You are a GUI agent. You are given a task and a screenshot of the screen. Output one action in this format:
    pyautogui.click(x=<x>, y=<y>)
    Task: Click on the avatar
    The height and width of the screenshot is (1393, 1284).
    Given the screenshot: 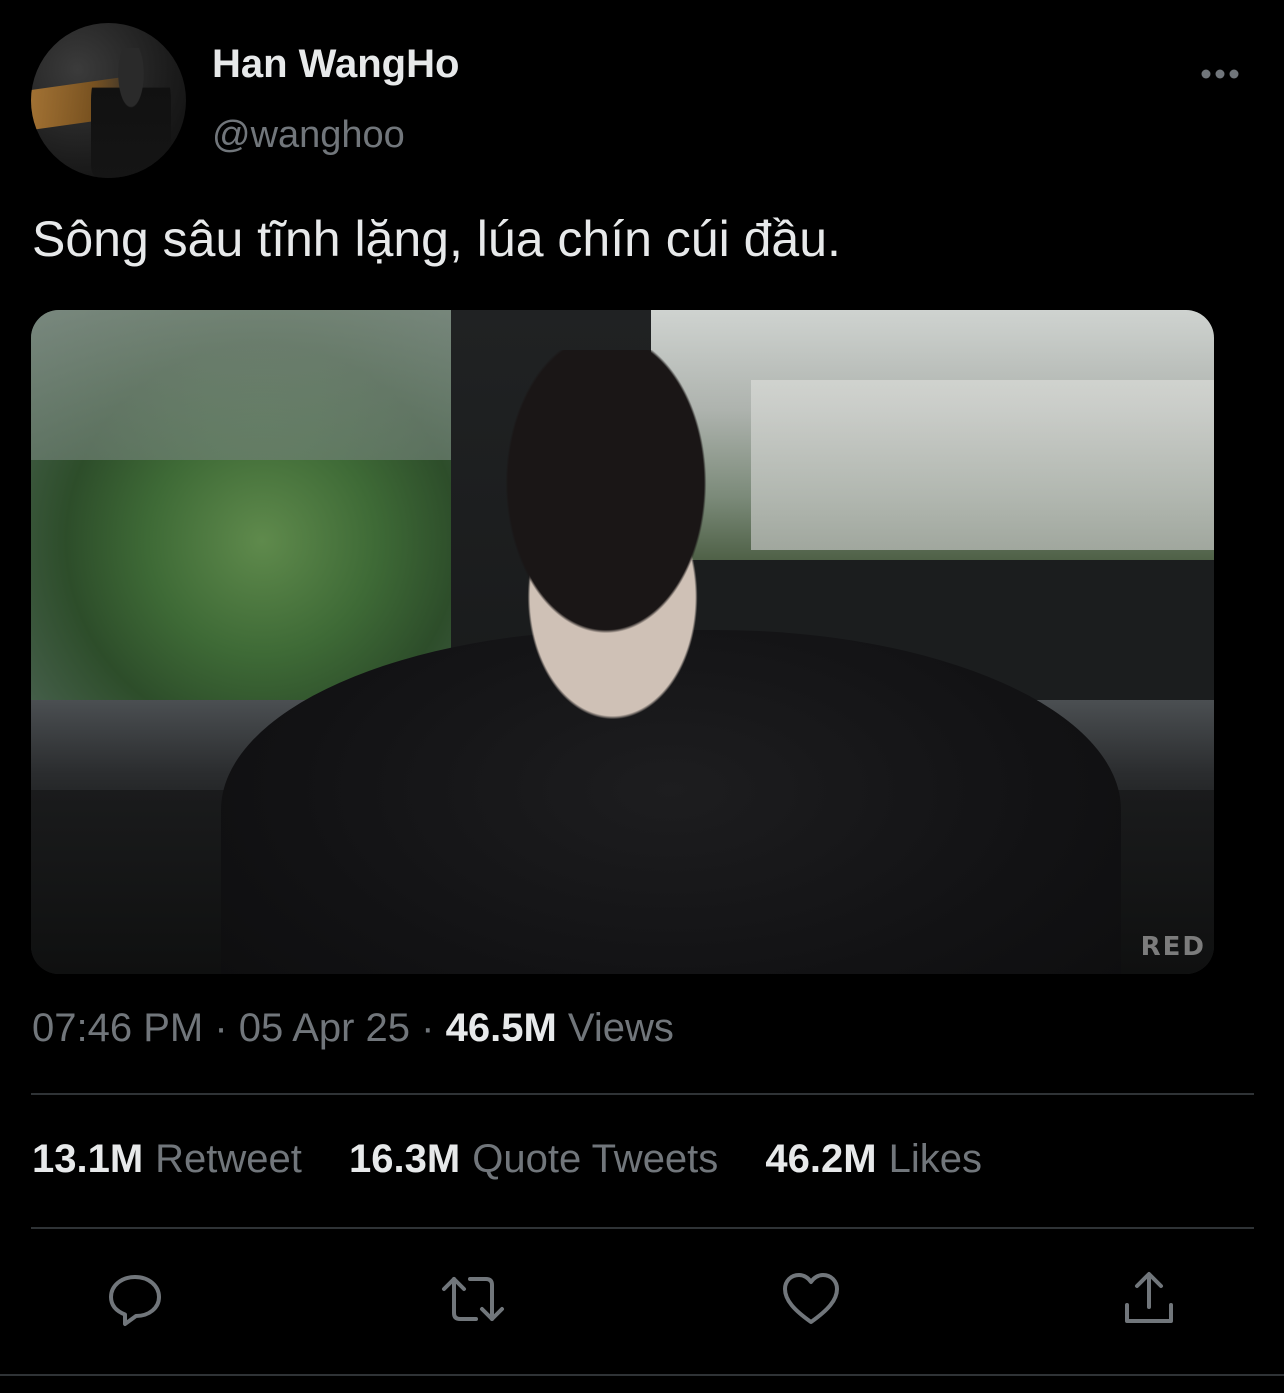 What is the action you would take?
    pyautogui.click(x=108, y=100)
    